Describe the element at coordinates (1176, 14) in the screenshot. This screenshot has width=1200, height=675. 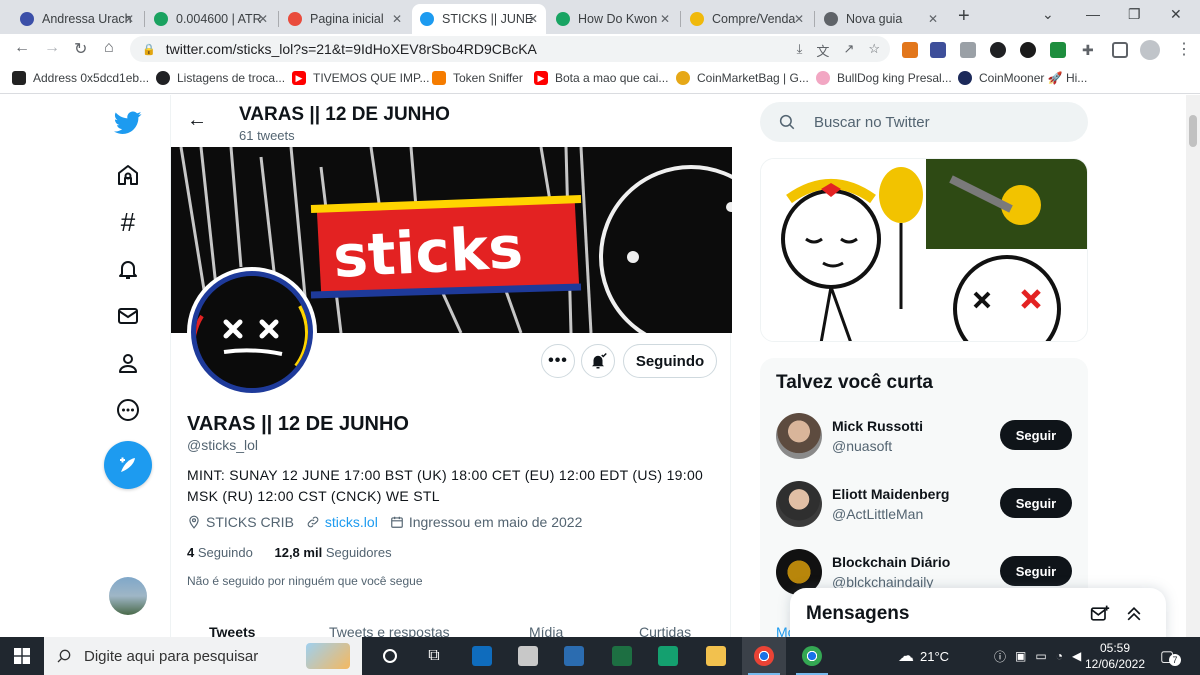
I see `close-window-icon: ✕` at that location.